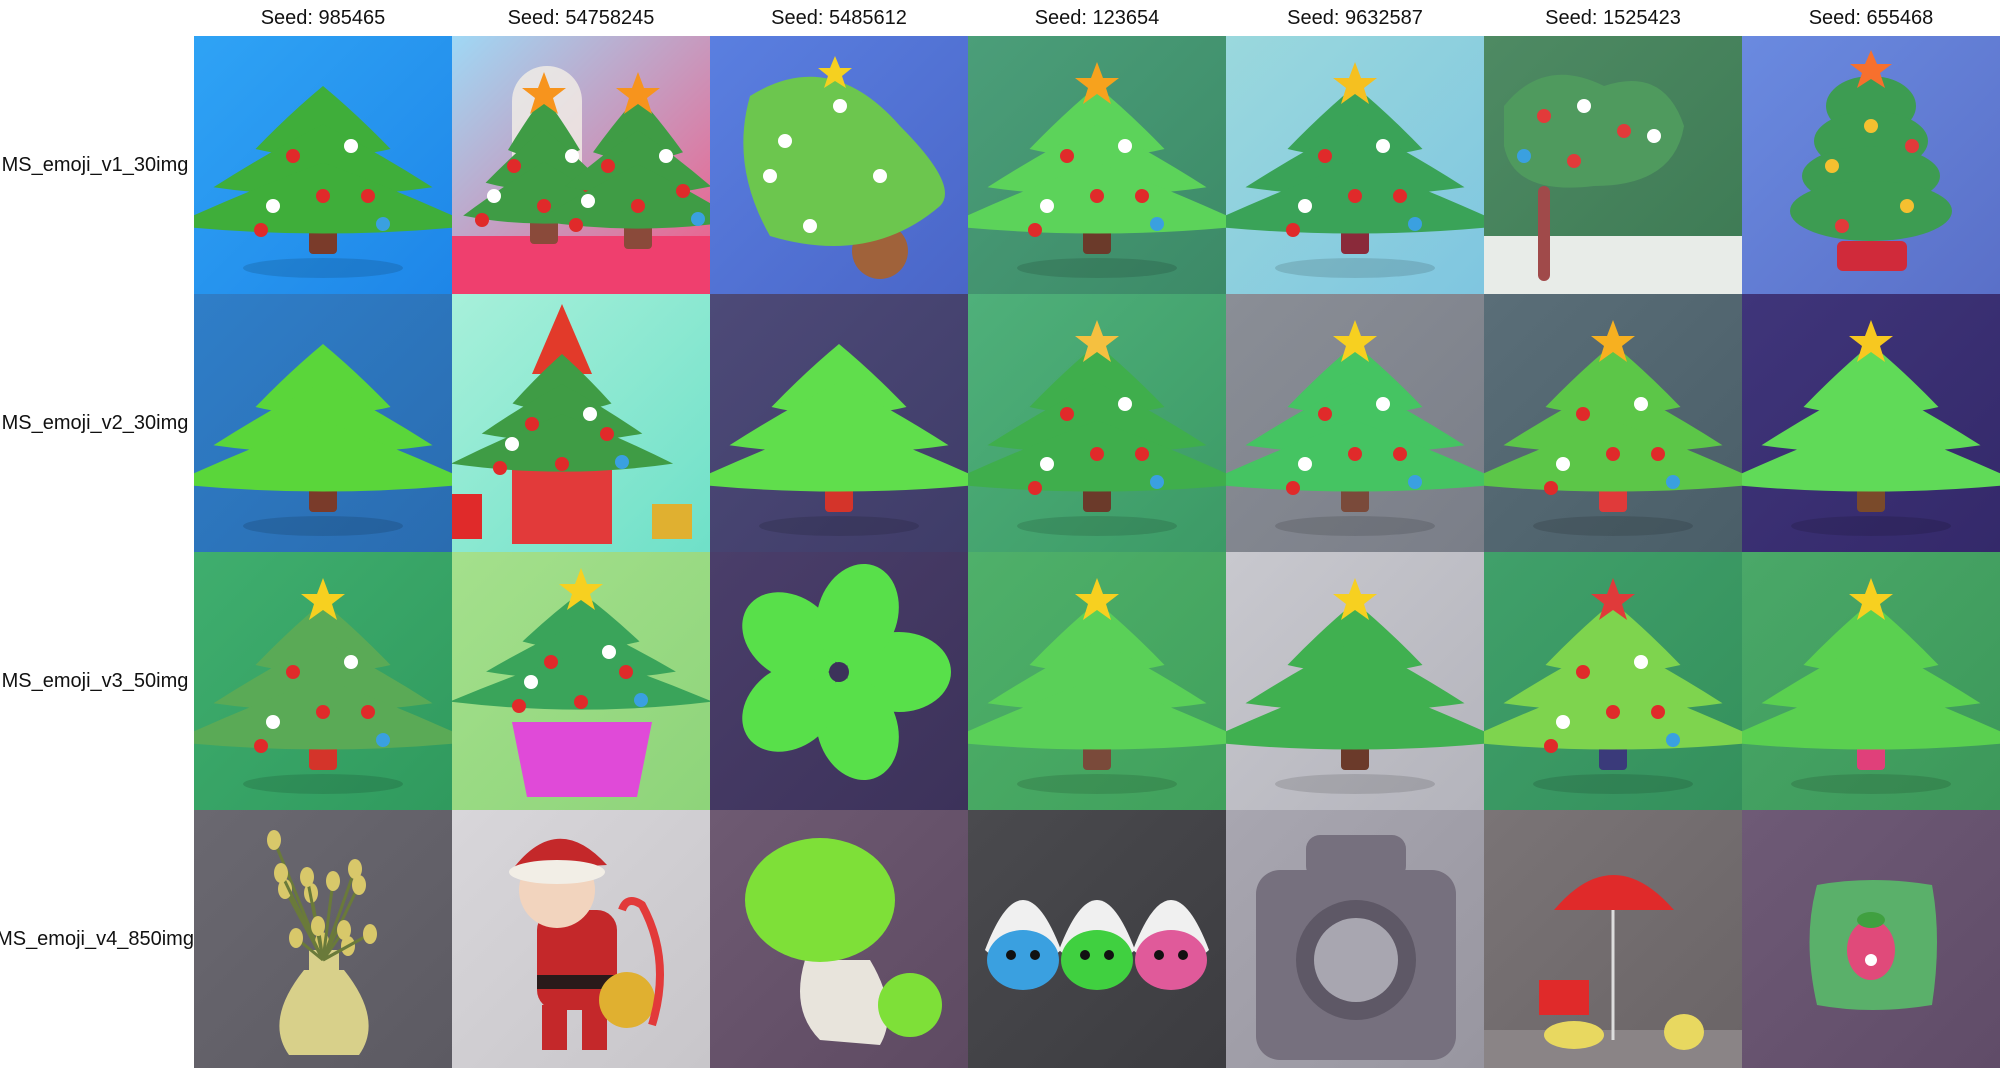 The image size is (2000, 1068). I want to click on cloud-tree-icon, so click(1871, 165).